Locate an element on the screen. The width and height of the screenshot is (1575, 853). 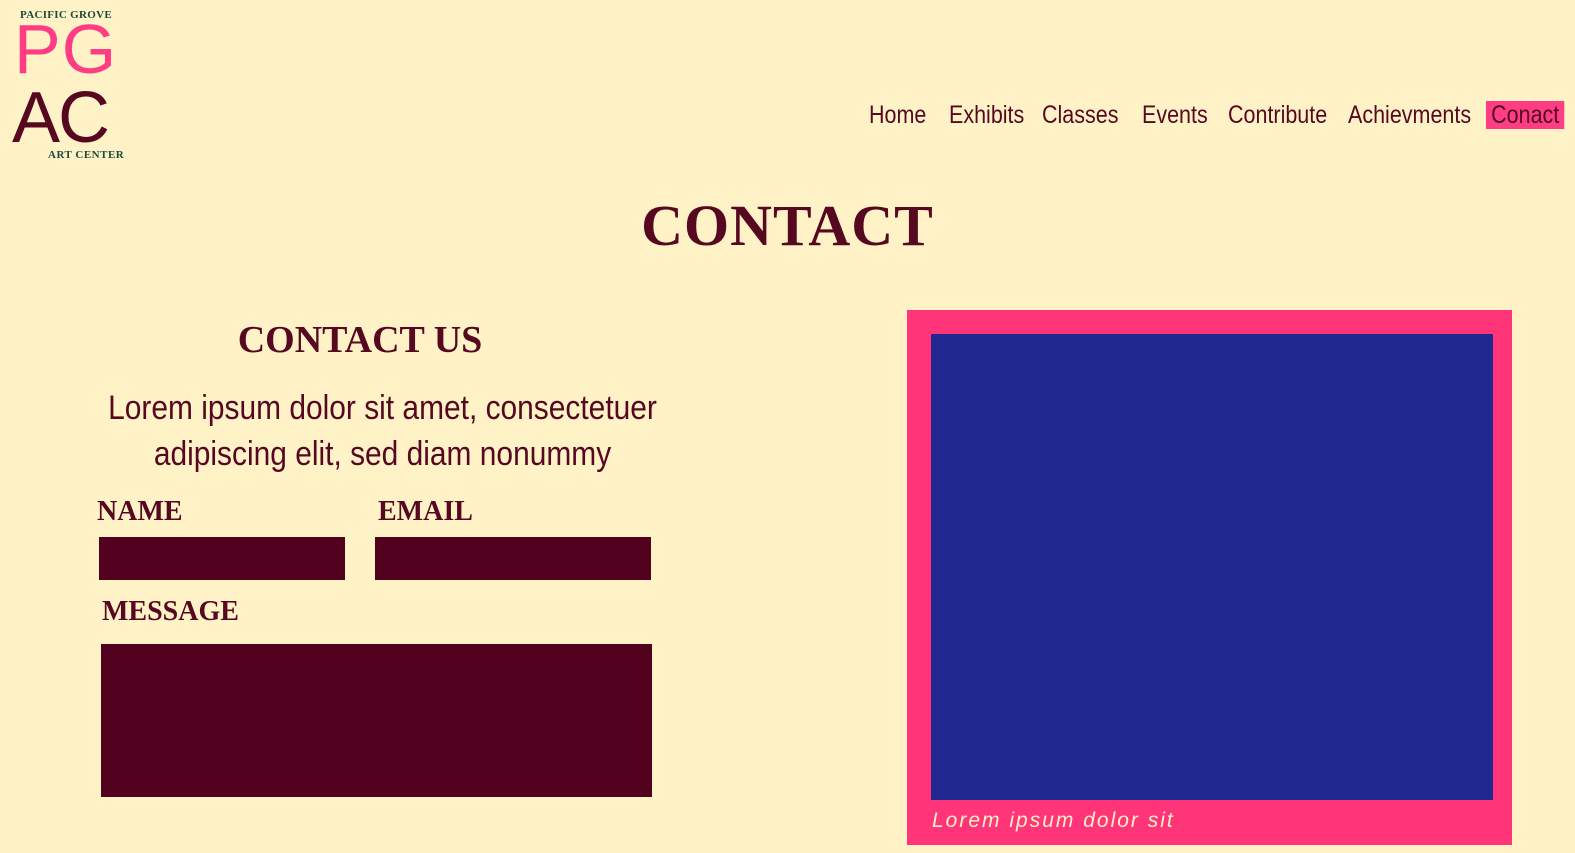
name-input is located at coordinates (222, 558).